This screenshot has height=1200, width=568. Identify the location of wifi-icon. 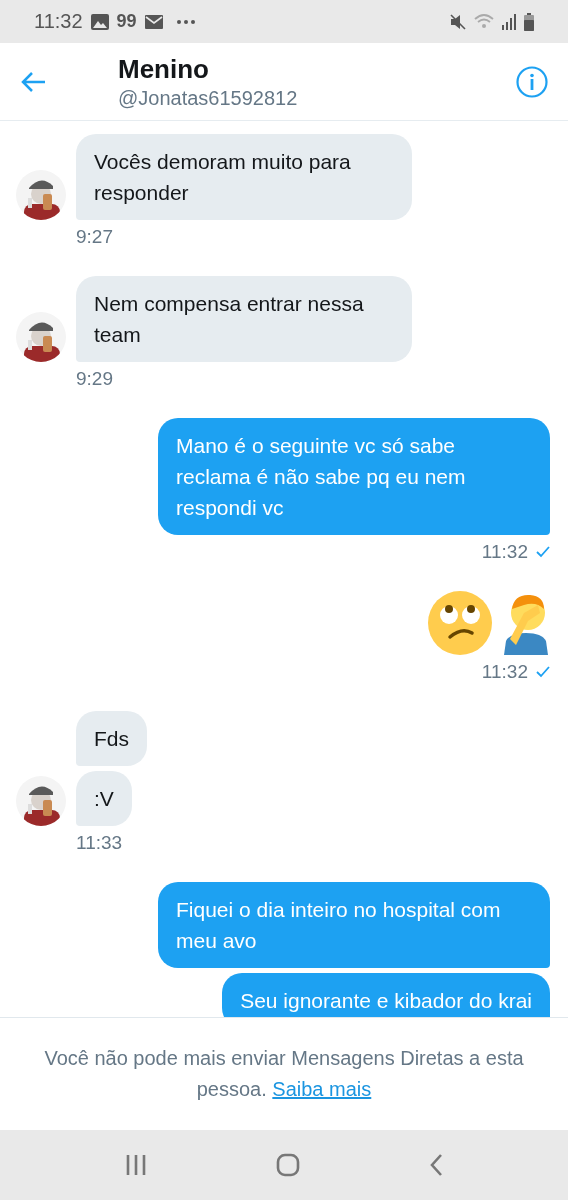
(484, 21).